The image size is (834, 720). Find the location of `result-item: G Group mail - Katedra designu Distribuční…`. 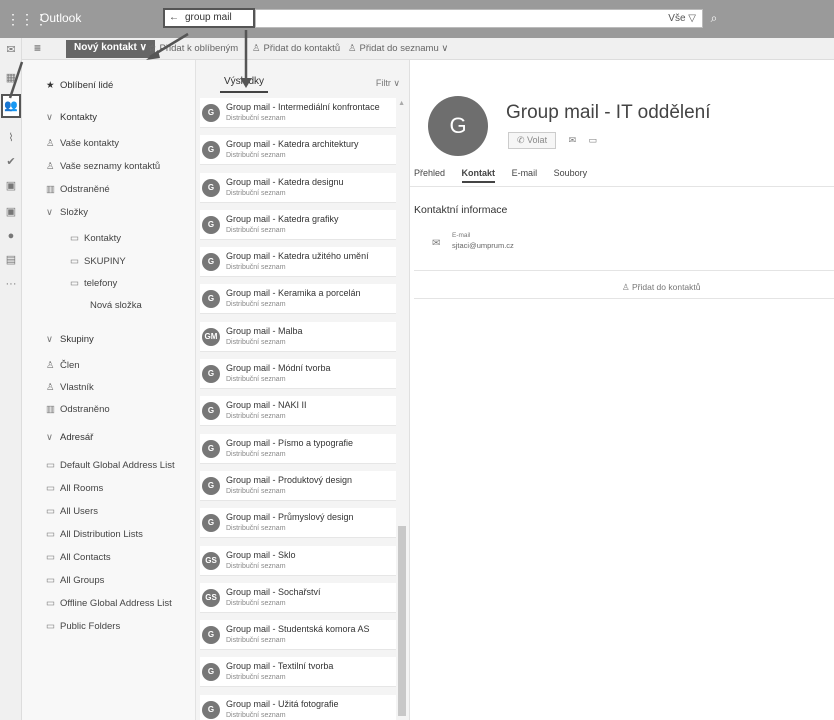

result-item: G Group mail - Katedra designu Distribuční… is located at coordinates (298, 187).